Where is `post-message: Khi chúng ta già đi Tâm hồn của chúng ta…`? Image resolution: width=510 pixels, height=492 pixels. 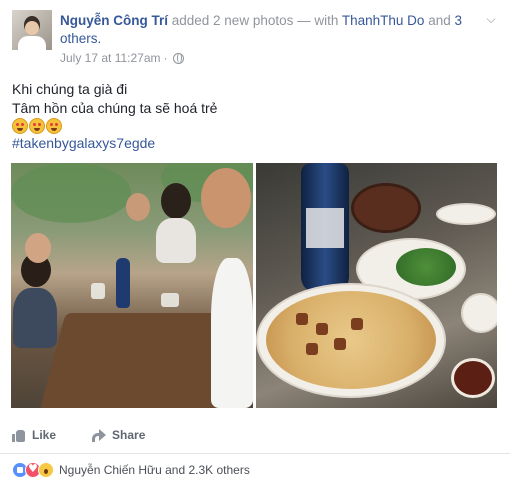
post-message: Khi chúng ta già đi Tâm hồn của chúng ta… is located at coordinates (114, 116).